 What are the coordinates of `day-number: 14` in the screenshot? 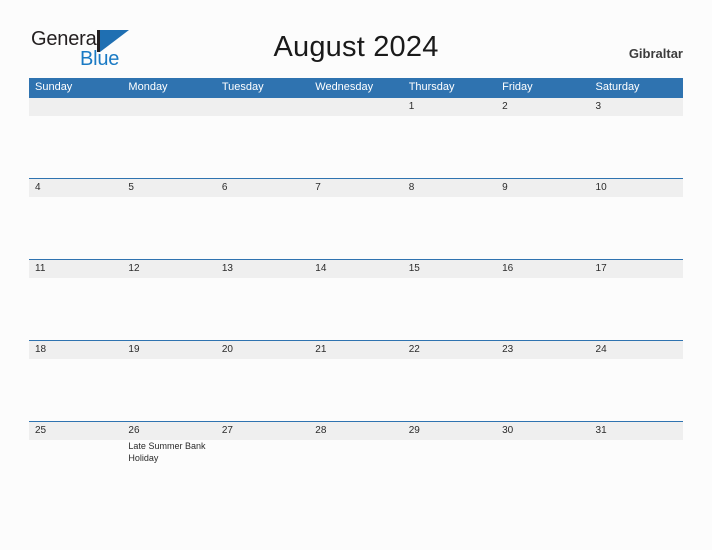 It's located at (355, 269).